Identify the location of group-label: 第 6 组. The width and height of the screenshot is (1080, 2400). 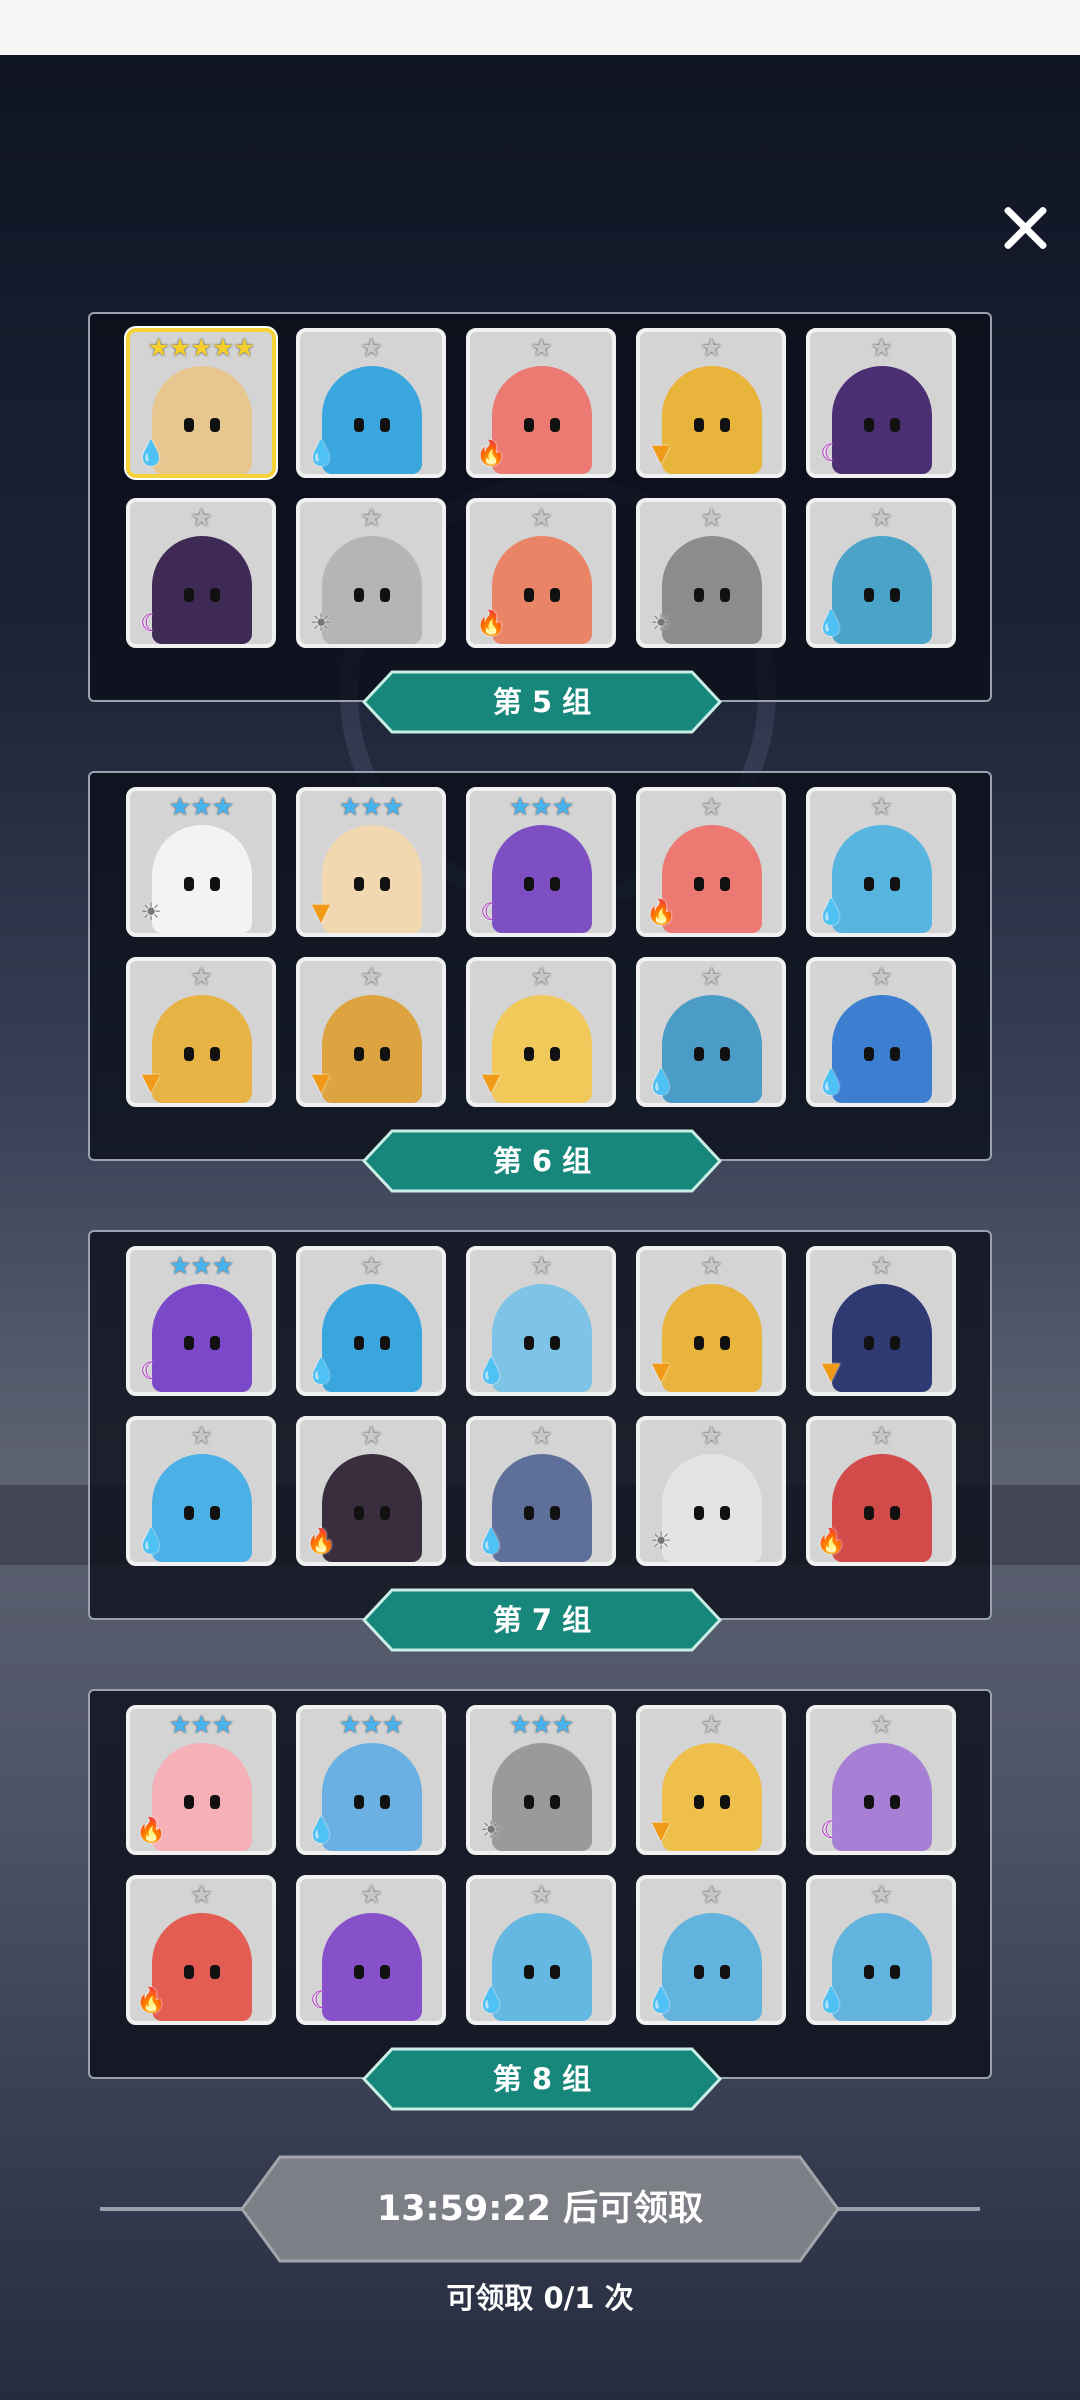
(542, 1161).